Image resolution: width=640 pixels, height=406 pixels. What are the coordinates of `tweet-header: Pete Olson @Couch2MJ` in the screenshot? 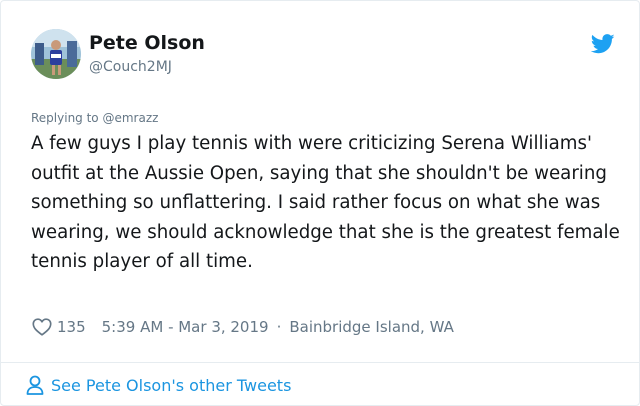 It's located at (323, 55).